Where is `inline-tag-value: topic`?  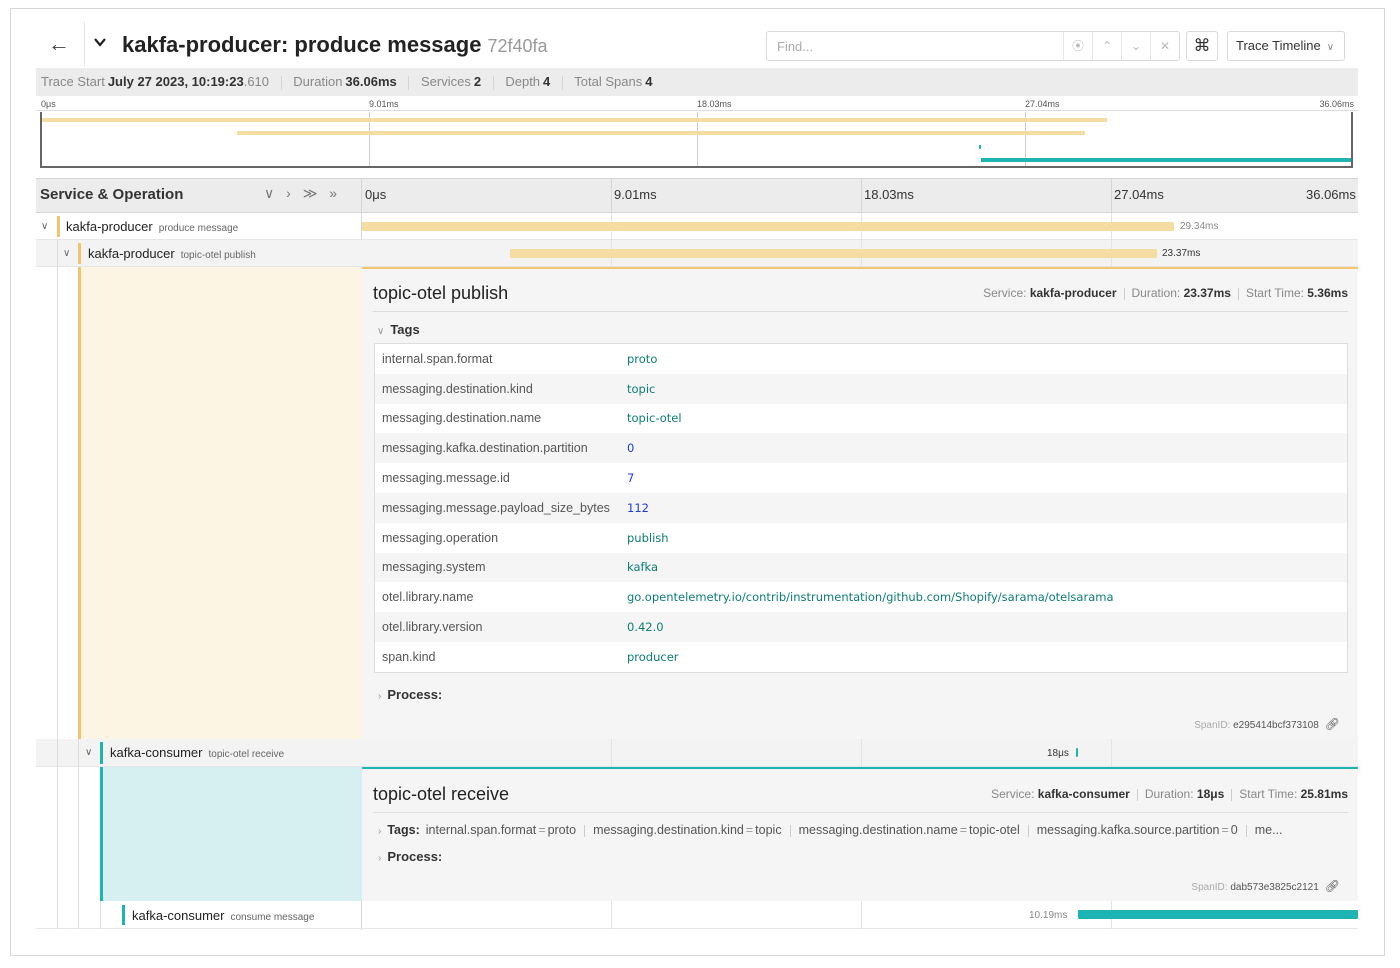 inline-tag-value: topic is located at coordinates (768, 830).